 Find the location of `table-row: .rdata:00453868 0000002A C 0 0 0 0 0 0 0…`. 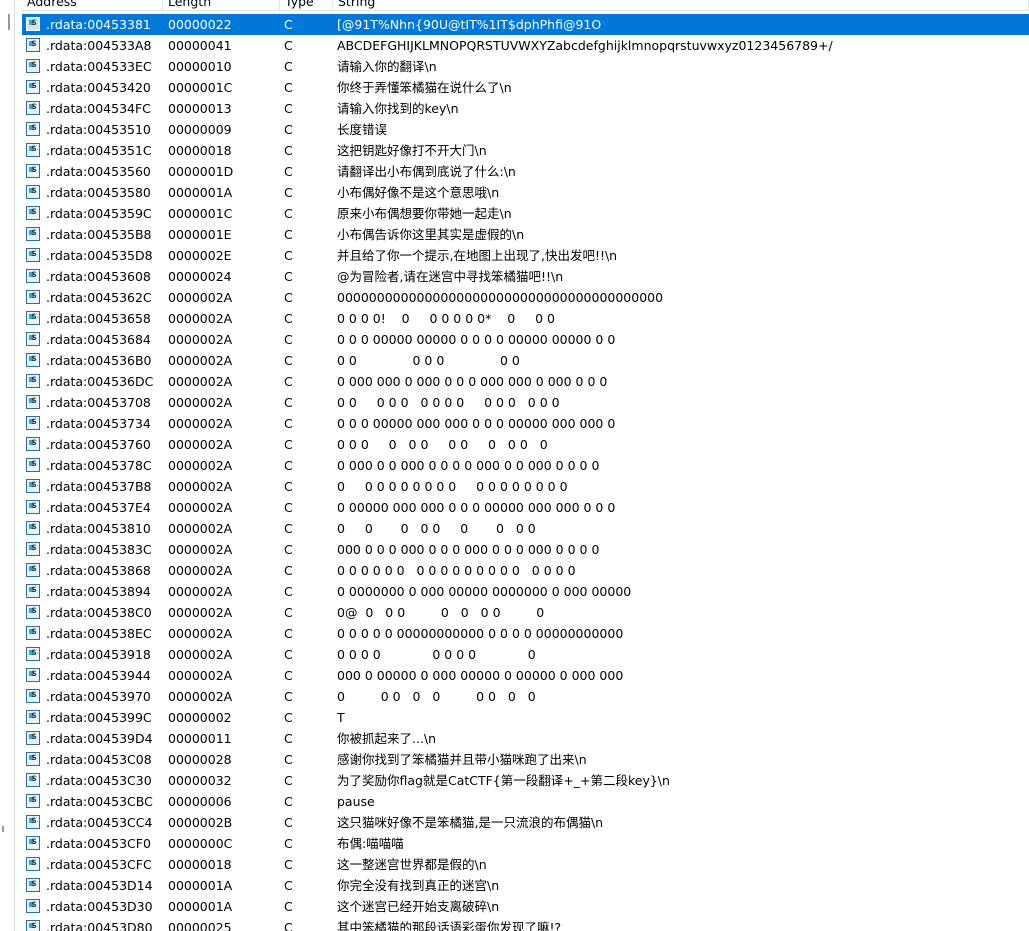

table-row: .rdata:00453868 0000002A C 0 0 0 0 0 0 0… is located at coordinates (525, 570).